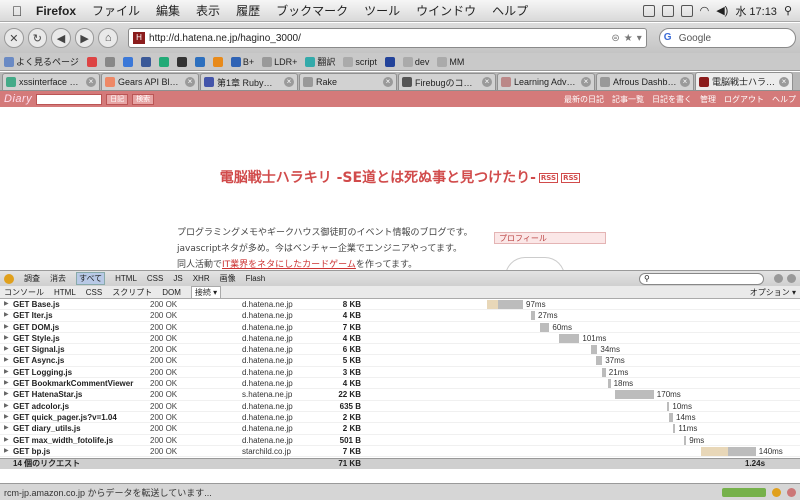  Describe the element at coordinates (116, 10) in the screenshot. I see `menu-file: ファイル` at that location.